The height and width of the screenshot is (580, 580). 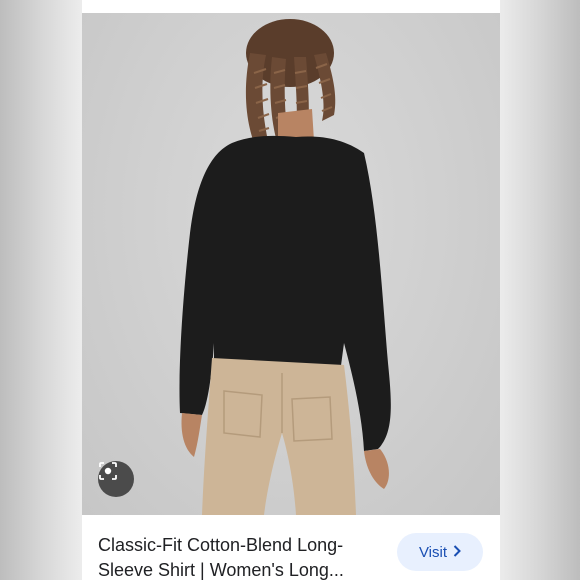 What do you see at coordinates (279, 436) in the screenshot?
I see `khaki-pants` at bounding box center [279, 436].